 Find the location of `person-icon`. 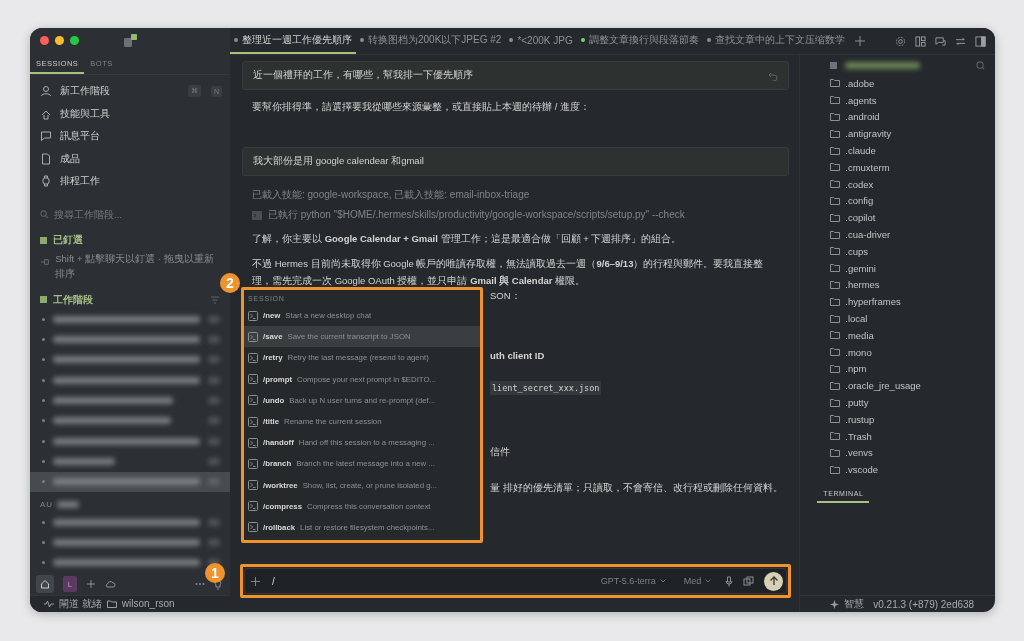

person-icon is located at coordinates (46, 91).